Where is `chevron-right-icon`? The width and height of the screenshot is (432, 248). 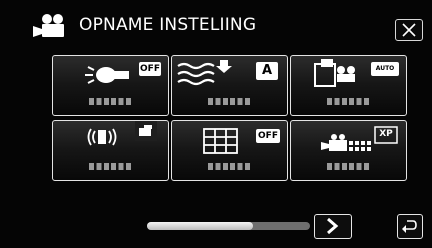 chevron-right-icon is located at coordinates (333, 226).